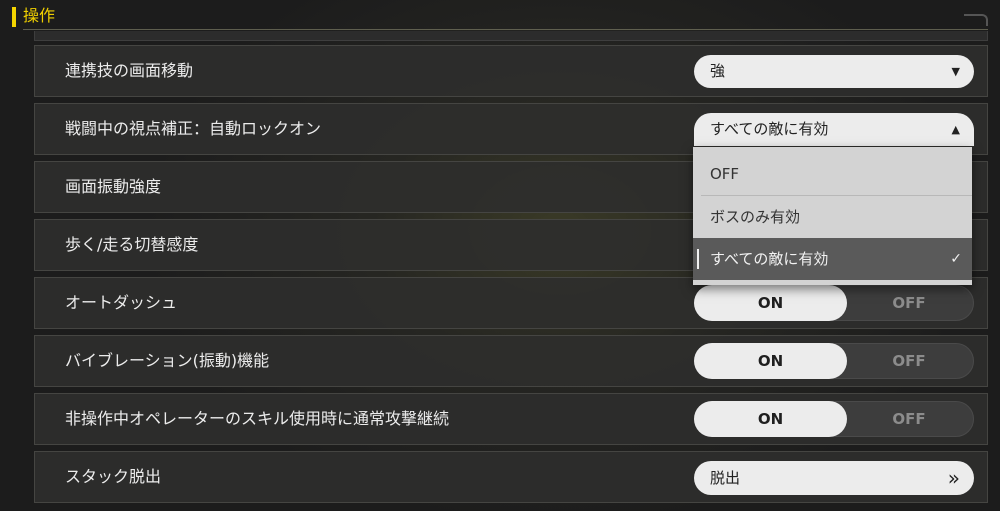 Image resolution: width=1000 pixels, height=511 pixels. I want to click on section-divider, so click(505, 29).